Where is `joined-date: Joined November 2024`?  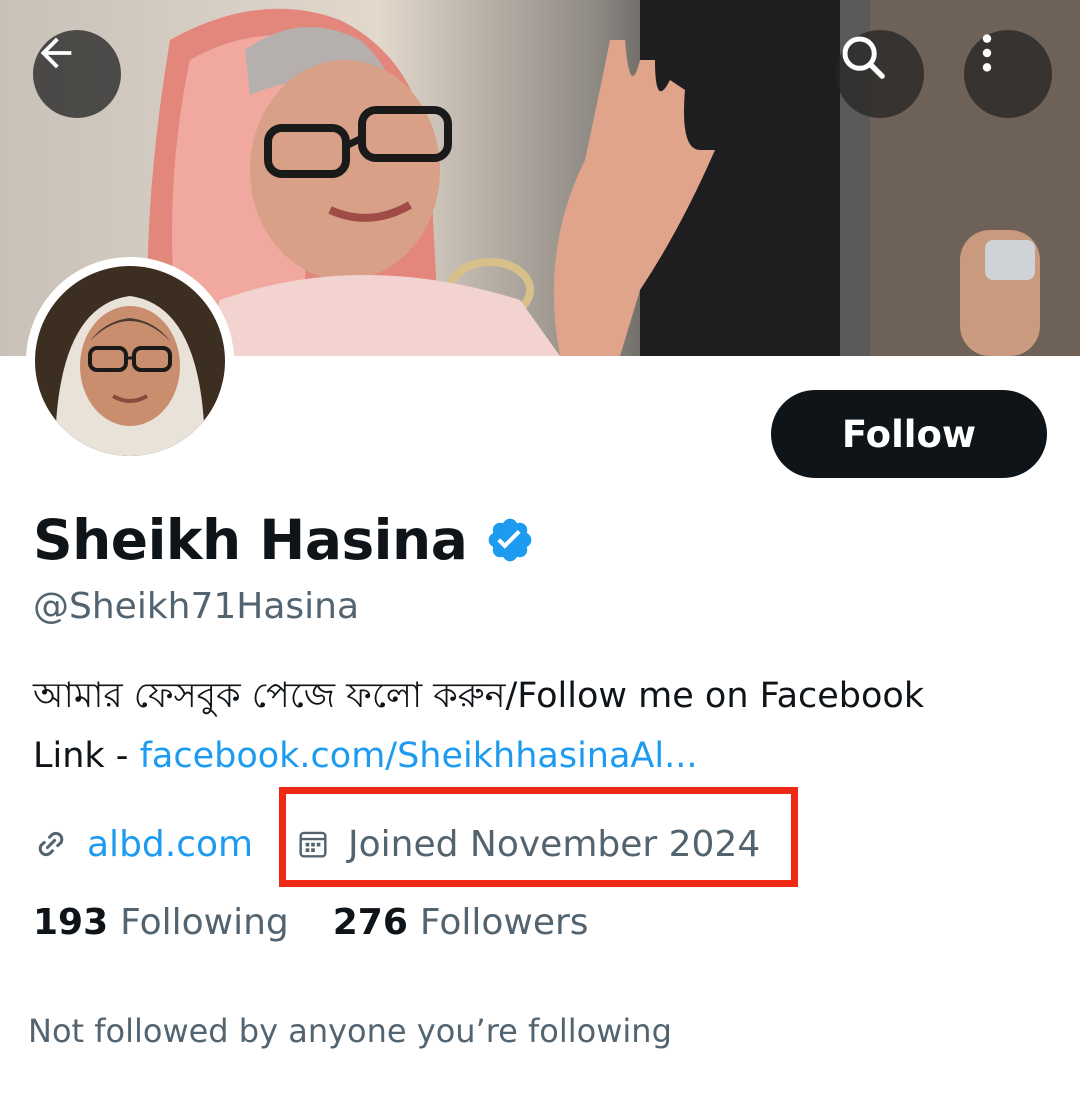
joined-date: Joined November 2024 is located at coordinates (529, 844).